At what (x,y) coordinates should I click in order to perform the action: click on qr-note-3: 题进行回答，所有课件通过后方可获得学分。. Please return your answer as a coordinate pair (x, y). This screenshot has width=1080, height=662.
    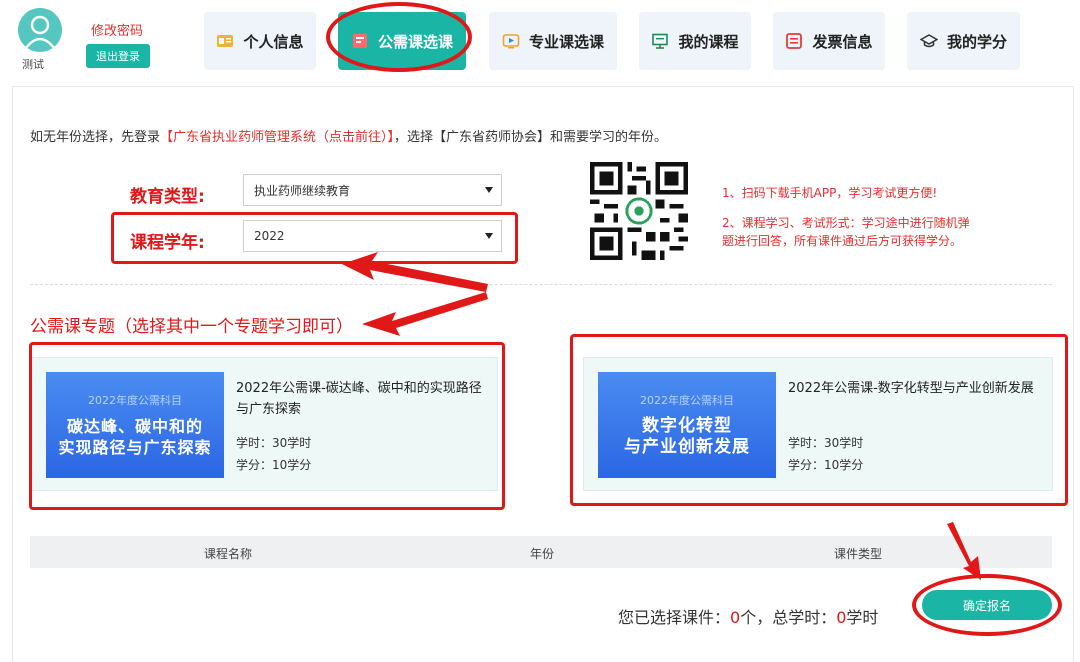
    Looking at the image, I should click on (842, 241).